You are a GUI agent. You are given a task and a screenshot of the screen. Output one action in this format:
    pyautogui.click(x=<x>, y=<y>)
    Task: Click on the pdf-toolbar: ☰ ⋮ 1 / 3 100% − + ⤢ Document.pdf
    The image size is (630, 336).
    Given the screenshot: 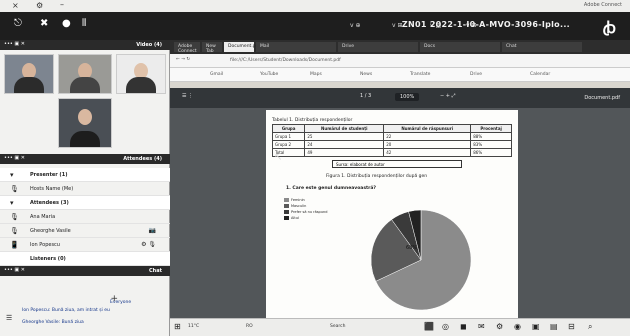 What is the action you would take?
    pyautogui.click(x=400, y=98)
    